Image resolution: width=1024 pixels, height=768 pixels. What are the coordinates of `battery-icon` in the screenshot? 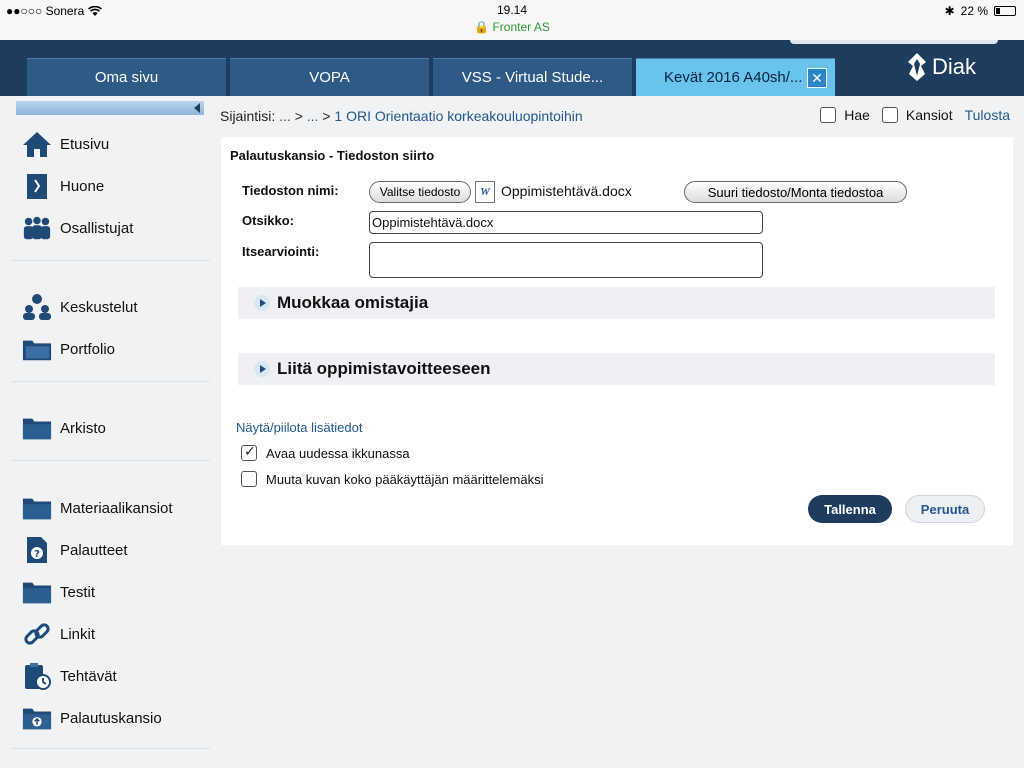 It's located at (1005, 11).